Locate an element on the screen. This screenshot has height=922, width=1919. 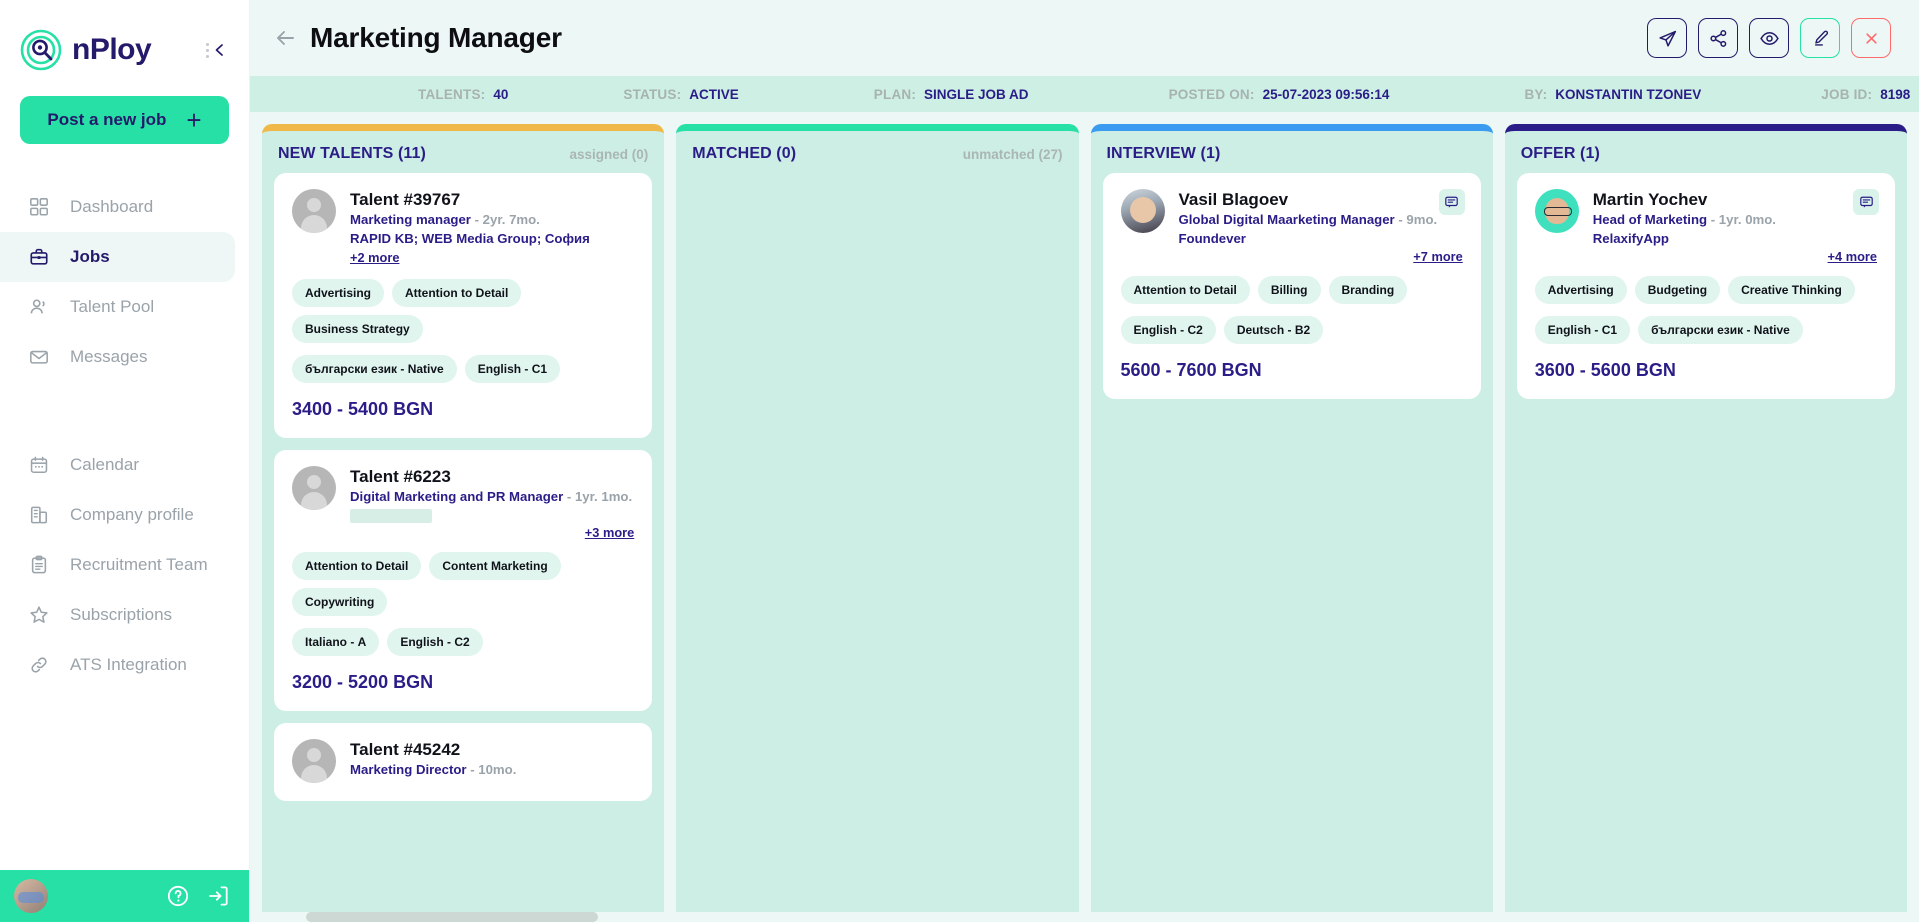
edit-button is located at coordinates (1820, 38).